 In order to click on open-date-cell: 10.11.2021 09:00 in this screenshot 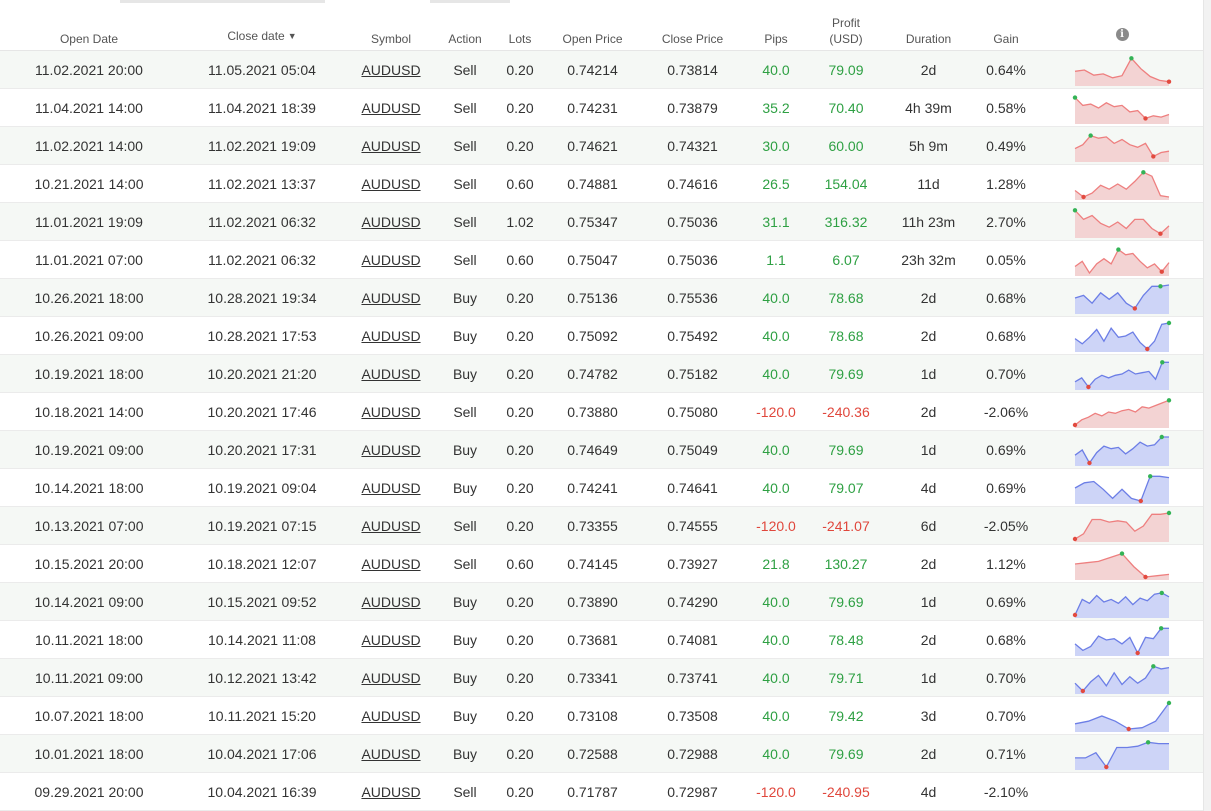, I will do `click(89, 677)`.